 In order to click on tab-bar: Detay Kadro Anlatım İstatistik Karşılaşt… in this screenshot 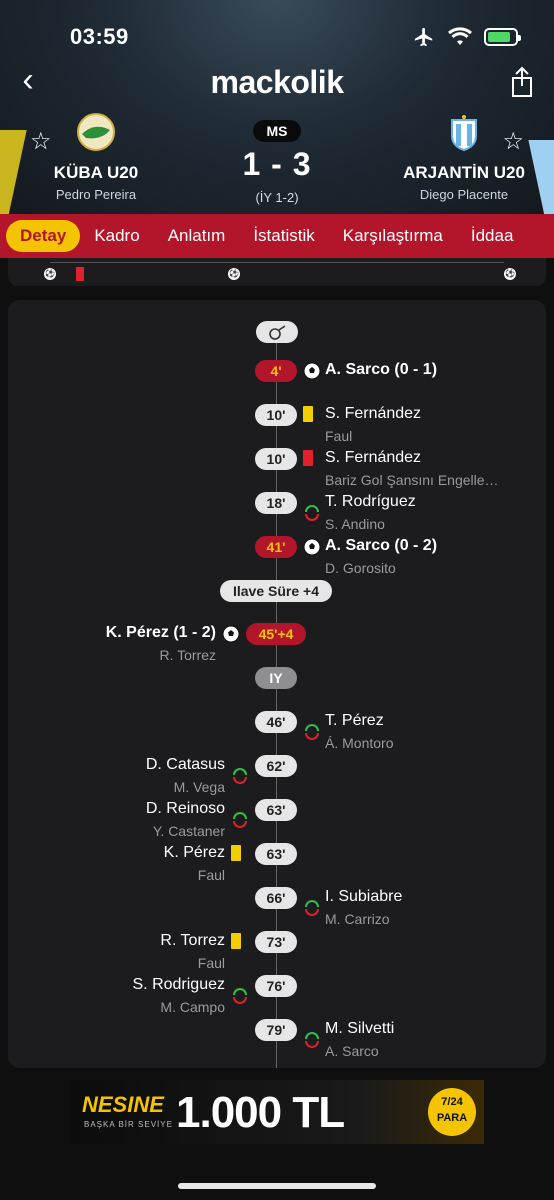, I will do `click(277, 236)`.